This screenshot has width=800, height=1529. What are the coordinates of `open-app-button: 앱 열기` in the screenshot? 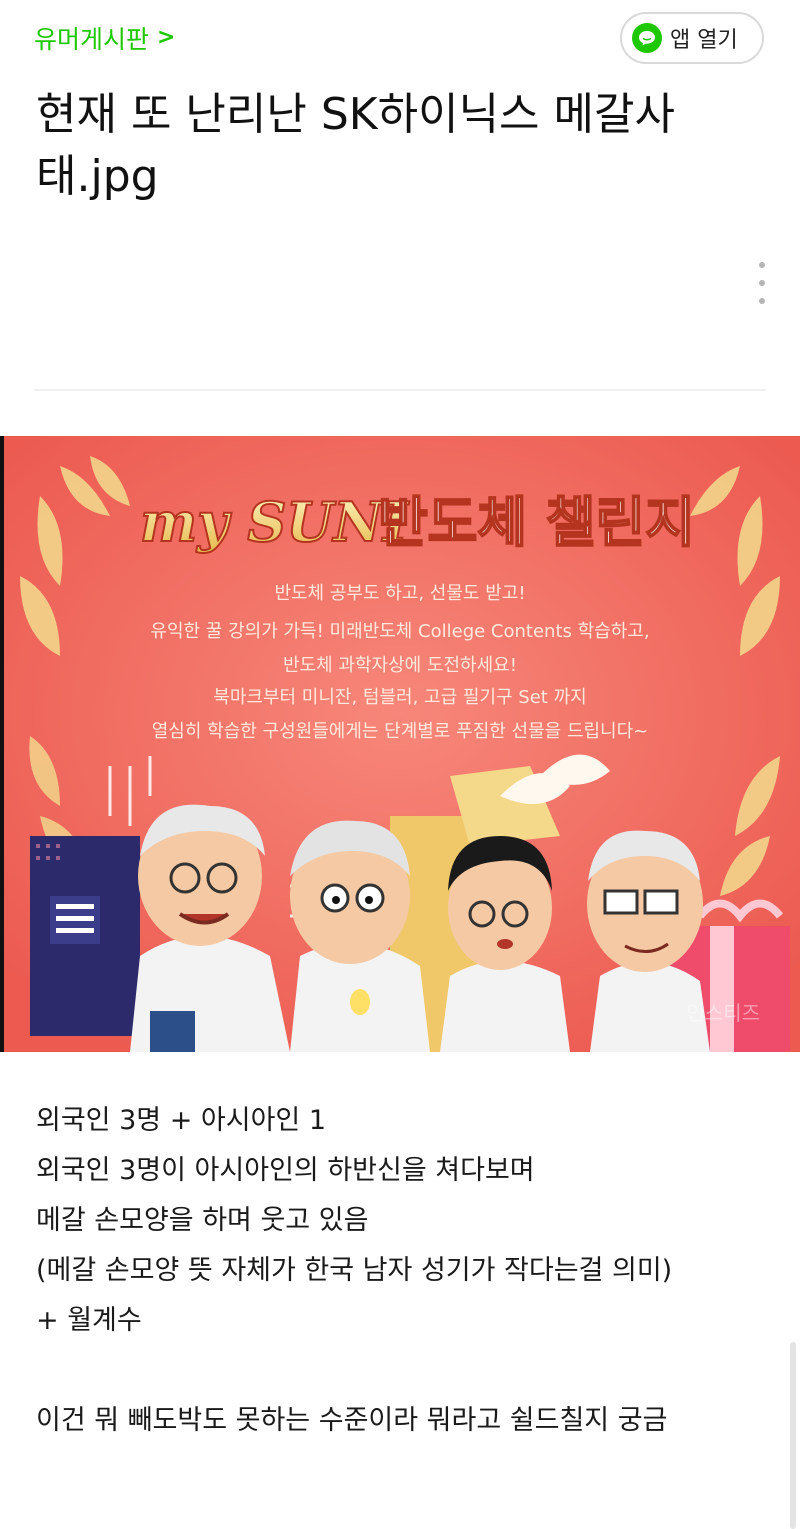 It's located at (692, 38).